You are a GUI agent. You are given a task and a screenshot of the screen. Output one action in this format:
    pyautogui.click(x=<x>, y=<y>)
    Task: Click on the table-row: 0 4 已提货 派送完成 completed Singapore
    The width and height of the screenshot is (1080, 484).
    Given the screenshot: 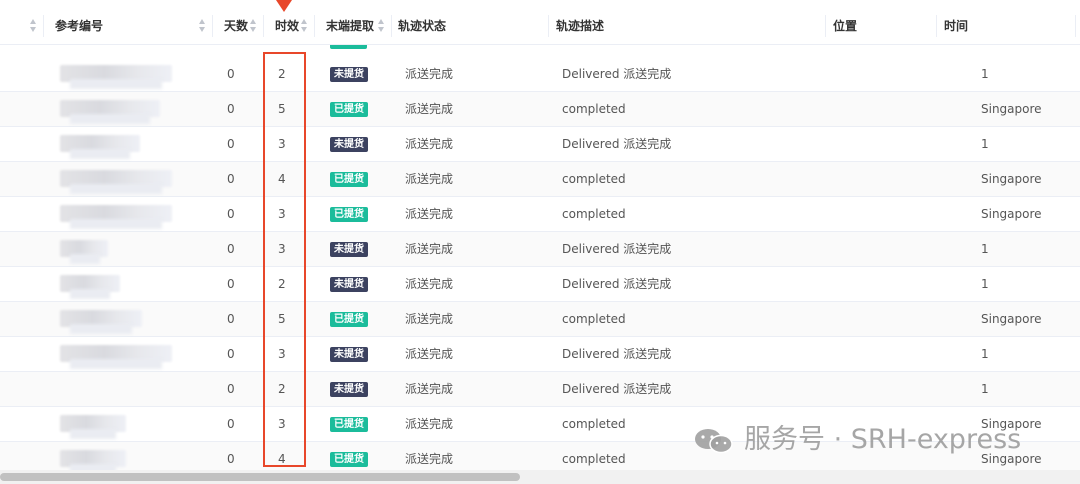 What is the action you would take?
    pyautogui.click(x=540, y=179)
    